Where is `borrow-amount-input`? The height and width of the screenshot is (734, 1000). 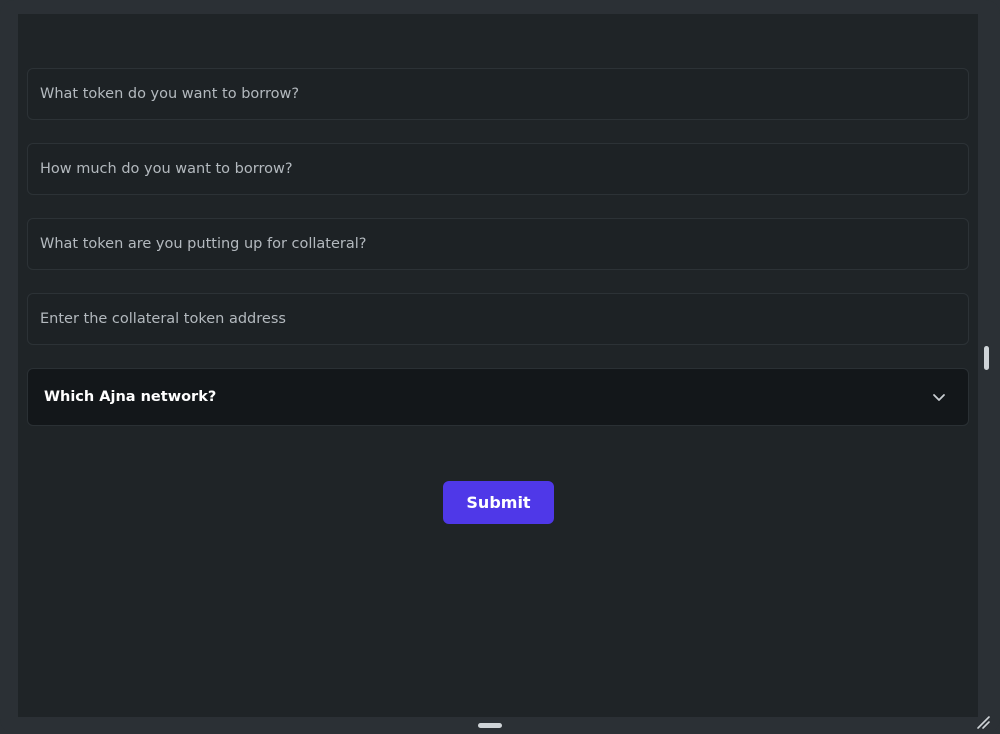 borrow-amount-input is located at coordinates (498, 169).